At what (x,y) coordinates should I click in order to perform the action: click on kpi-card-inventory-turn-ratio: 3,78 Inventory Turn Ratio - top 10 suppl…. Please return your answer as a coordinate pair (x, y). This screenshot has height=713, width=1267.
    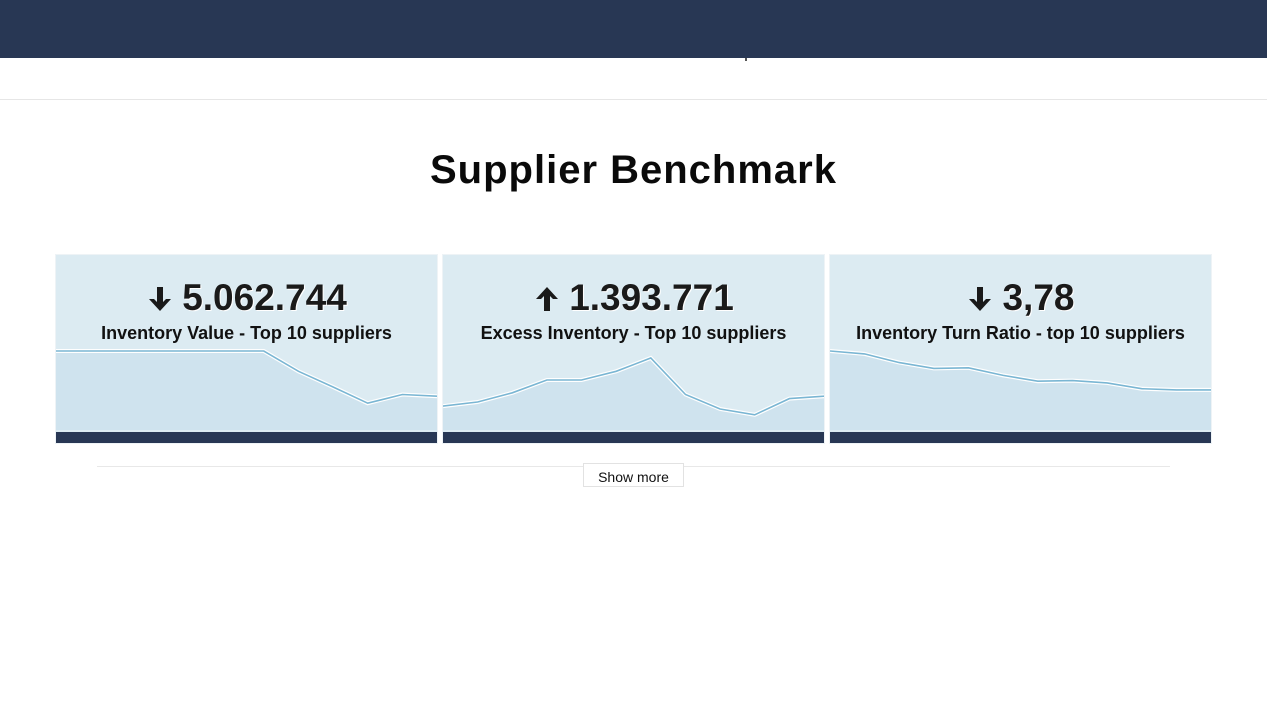
    Looking at the image, I should click on (1020, 349).